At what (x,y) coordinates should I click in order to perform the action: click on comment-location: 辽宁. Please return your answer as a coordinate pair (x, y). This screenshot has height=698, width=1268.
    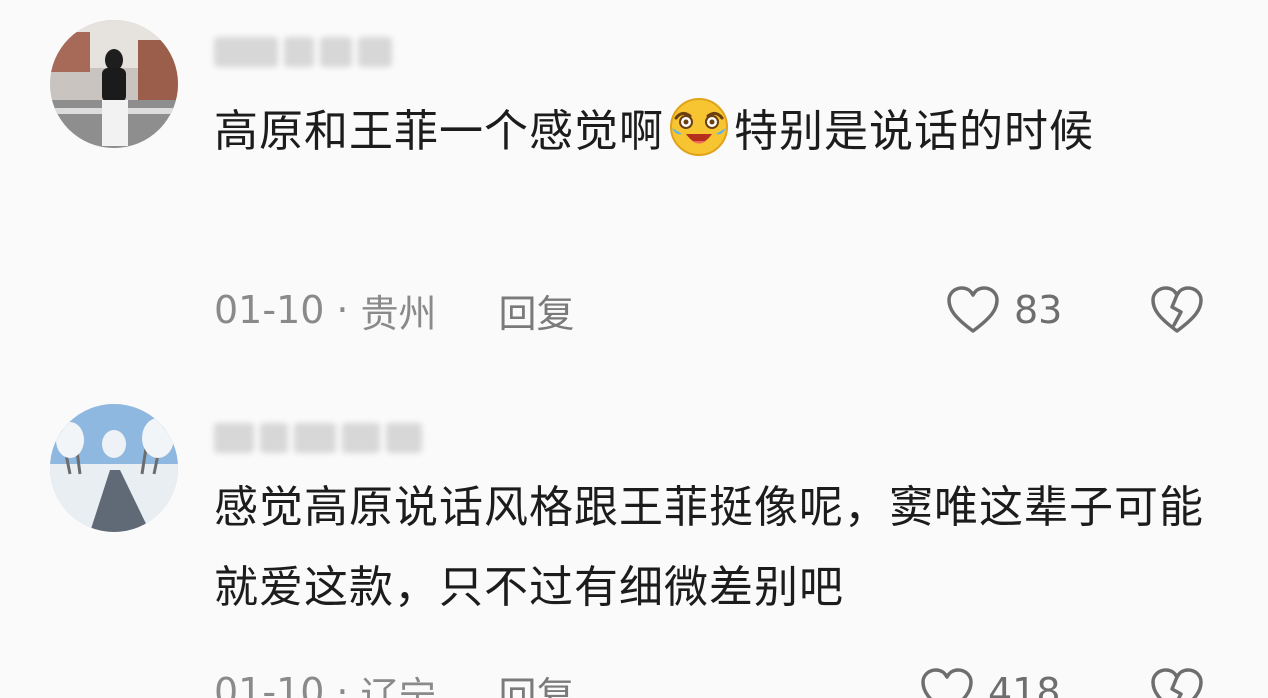
    Looking at the image, I should click on (398, 685).